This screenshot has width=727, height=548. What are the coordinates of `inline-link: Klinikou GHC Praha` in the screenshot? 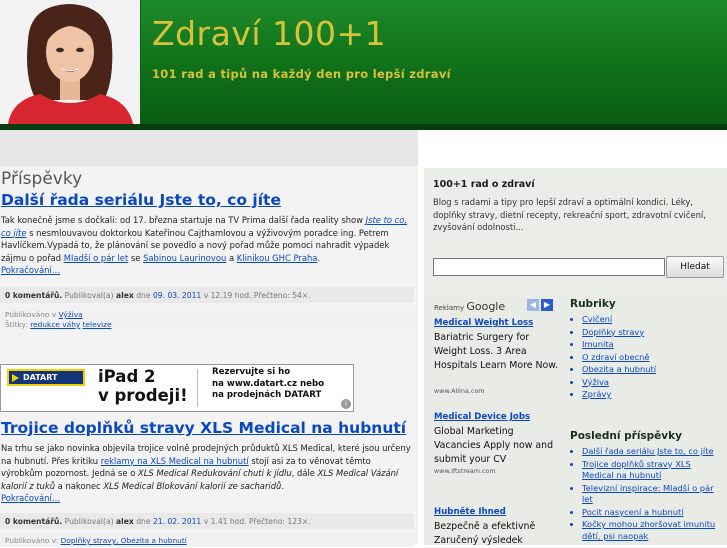 It's located at (277, 258).